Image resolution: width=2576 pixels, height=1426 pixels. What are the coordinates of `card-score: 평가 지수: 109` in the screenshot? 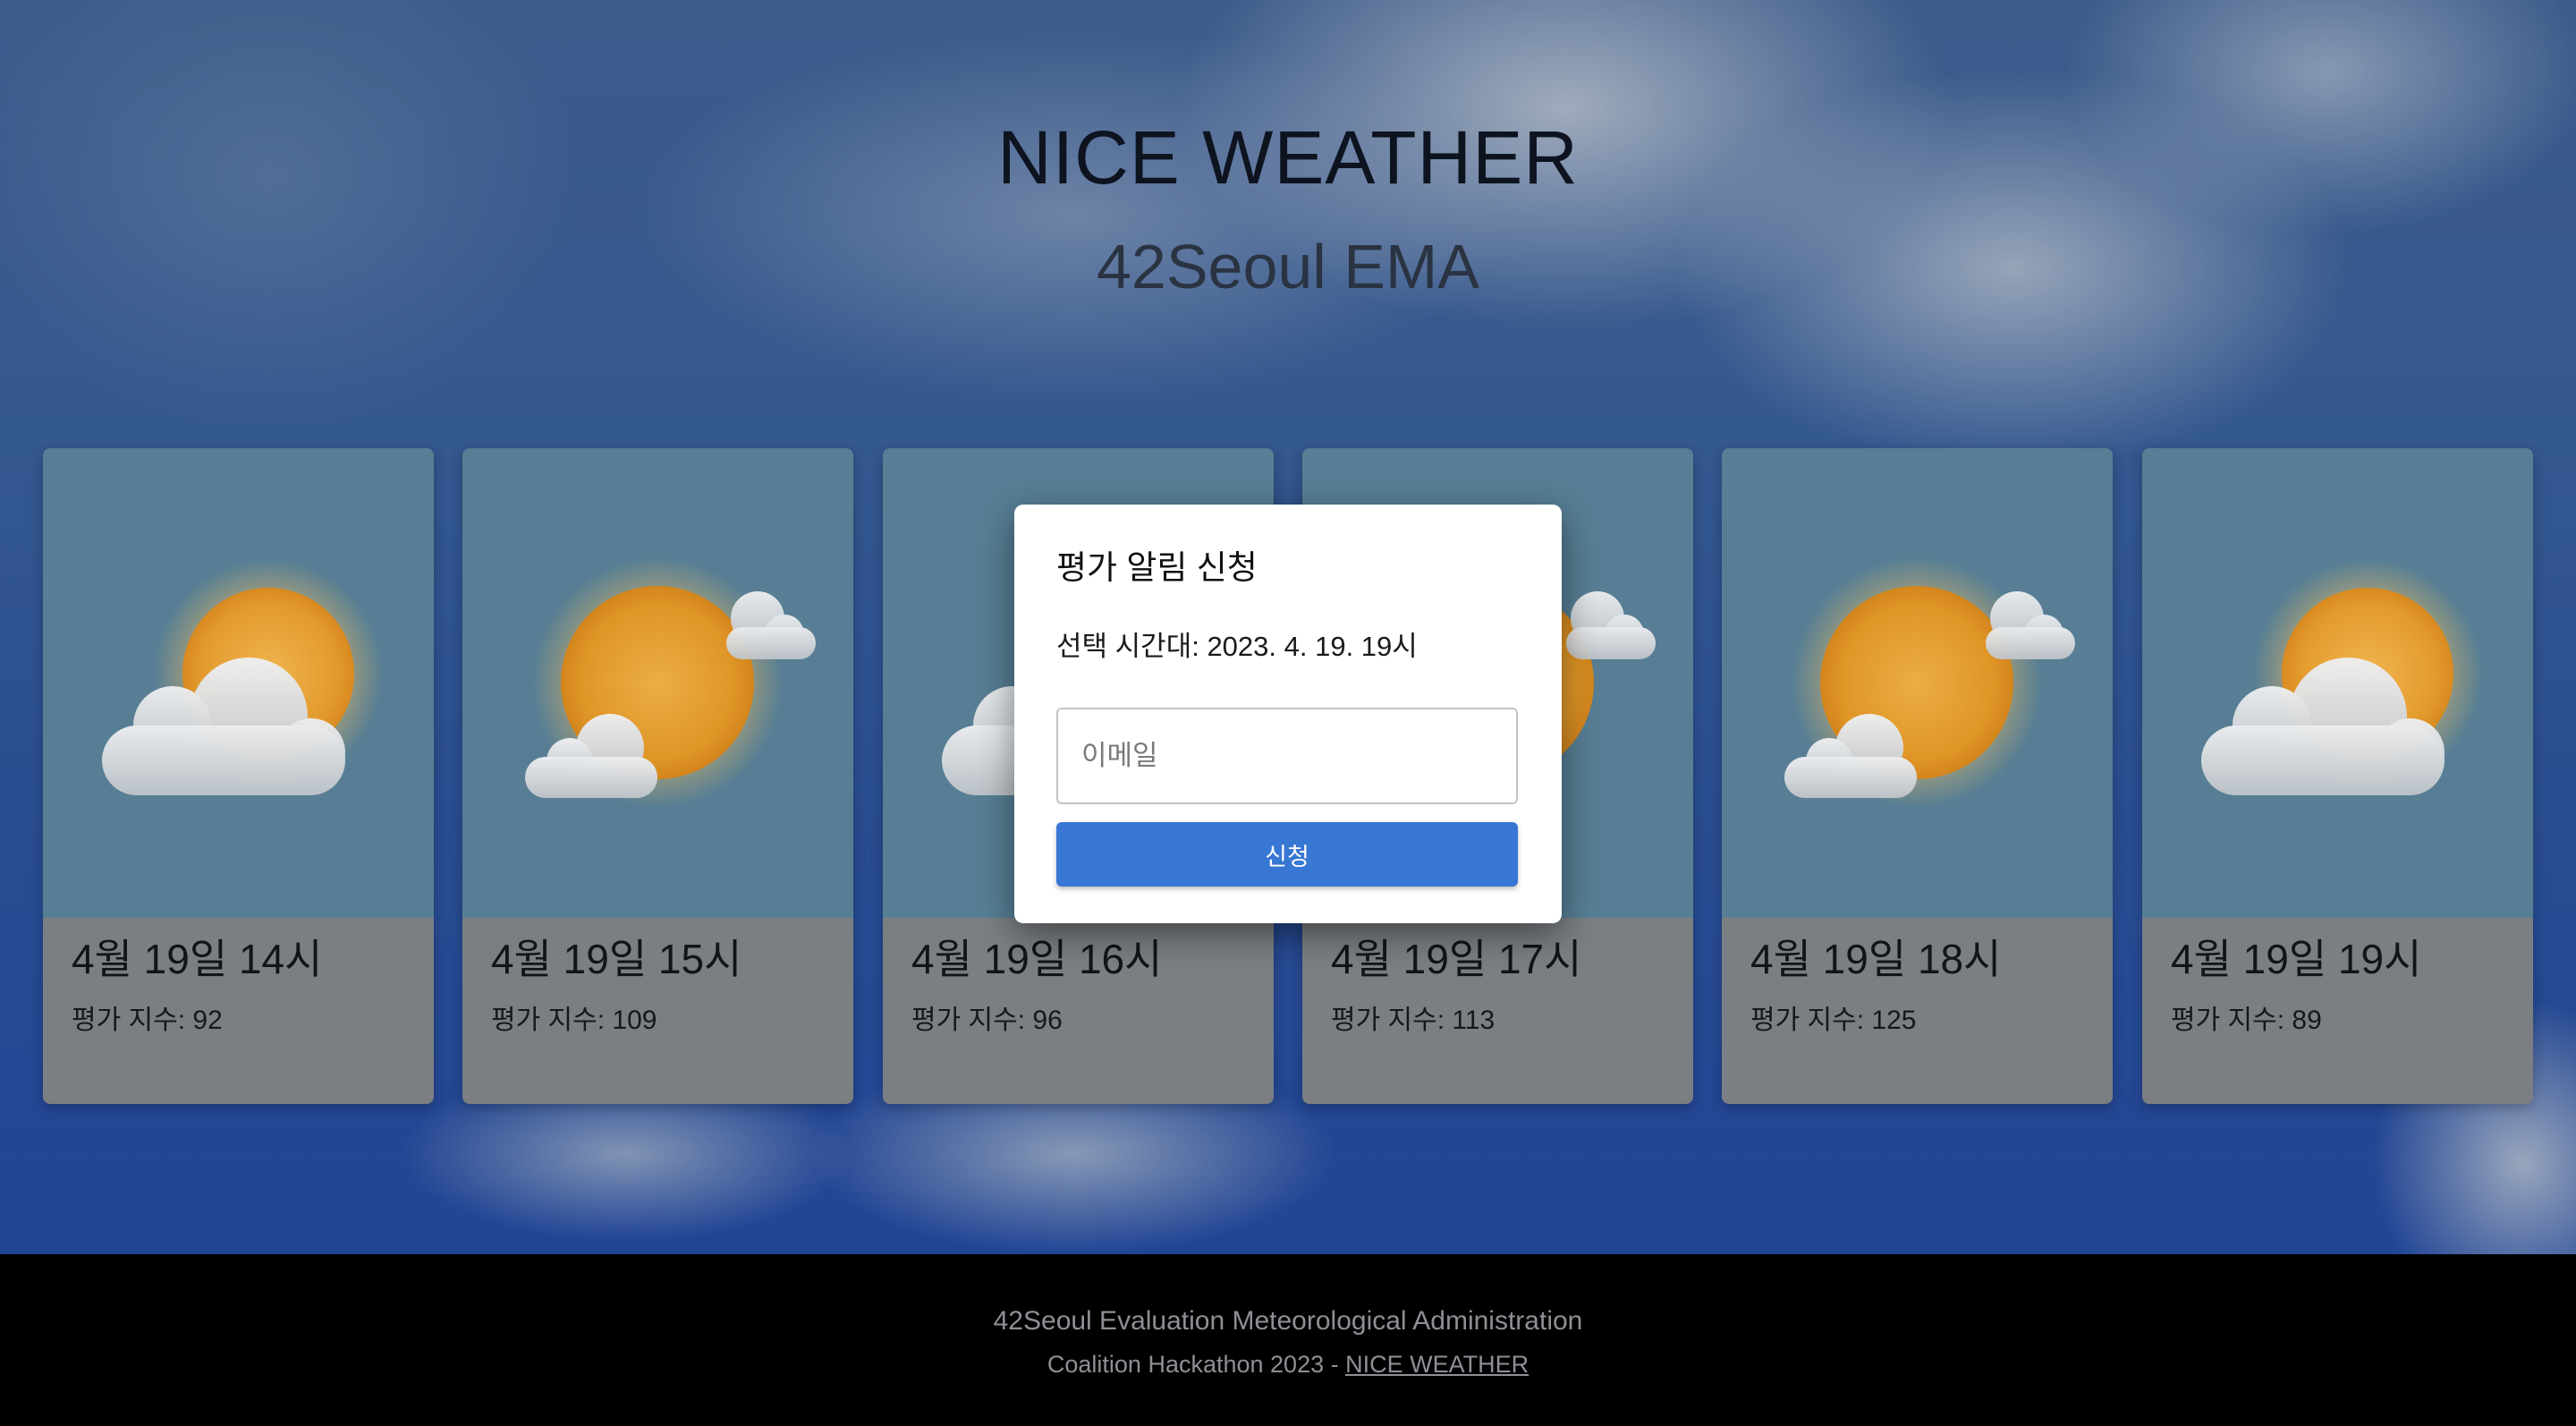 It's located at (574, 1021).